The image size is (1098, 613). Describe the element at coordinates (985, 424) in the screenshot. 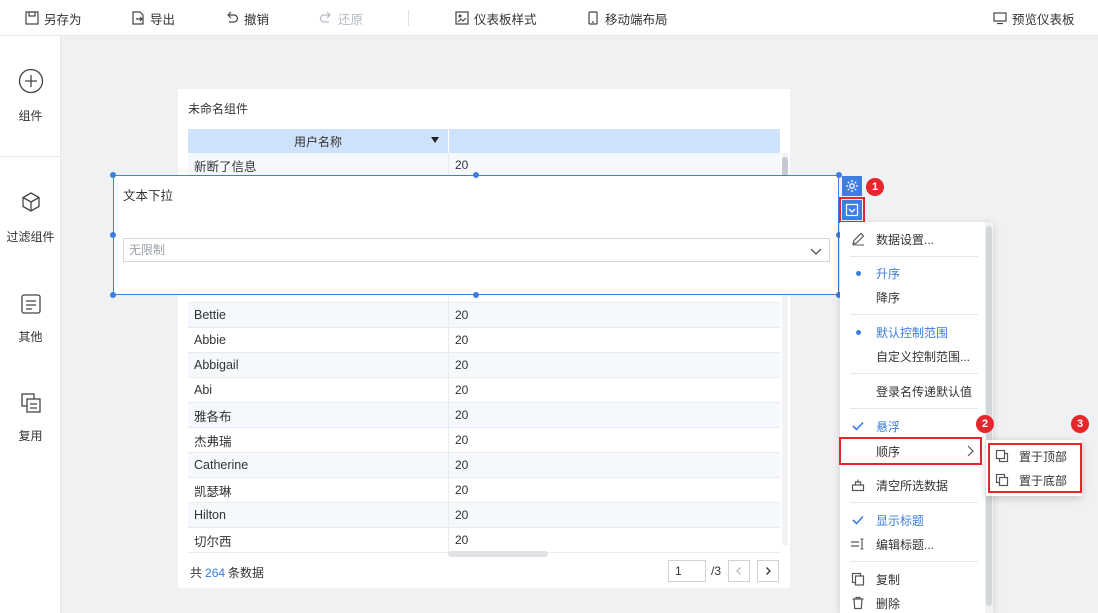

I see `step-badge-2: 2` at that location.